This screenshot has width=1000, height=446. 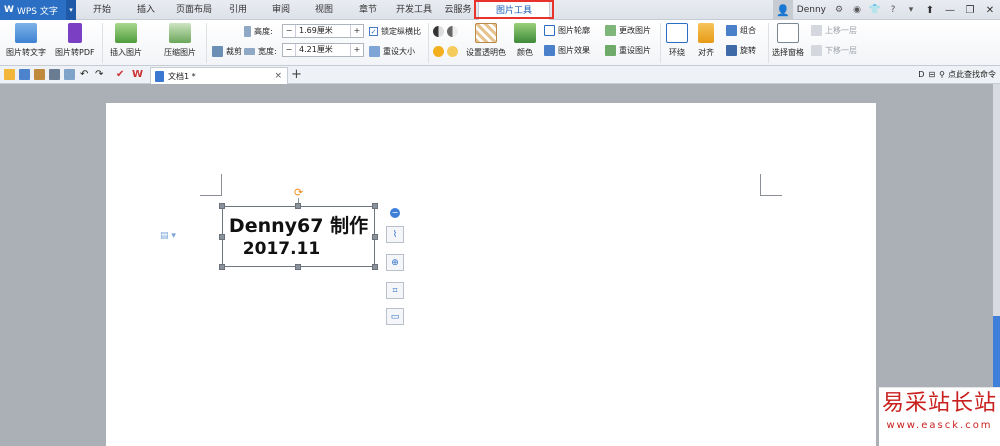 What do you see at coordinates (180, 40) in the screenshot?
I see `compress-picture-button: 压缩图片` at bounding box center [180, 40].